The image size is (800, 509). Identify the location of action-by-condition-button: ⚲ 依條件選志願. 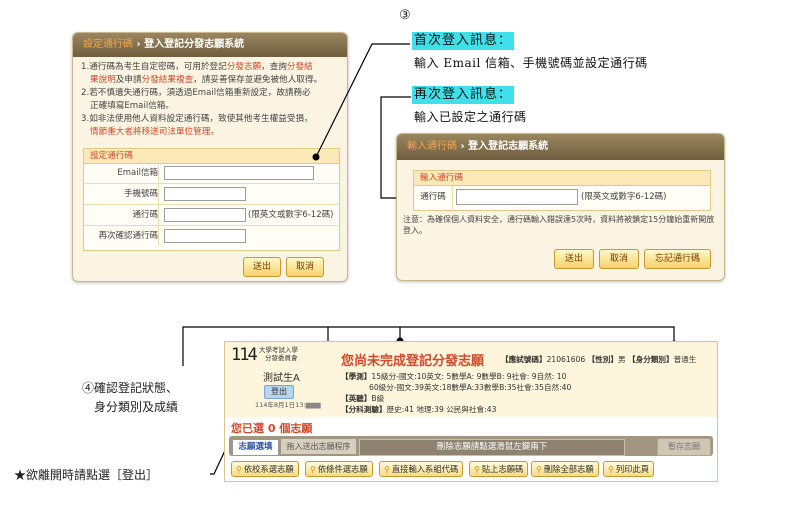
(339, 469).